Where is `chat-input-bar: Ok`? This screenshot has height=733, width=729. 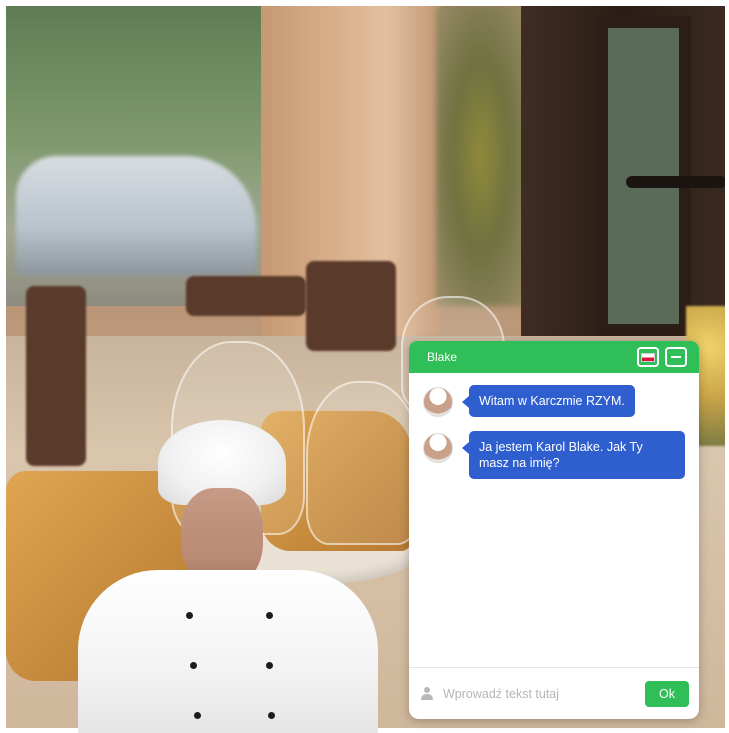
chat-input-bar: Ok is located at coordinates (554, 693).